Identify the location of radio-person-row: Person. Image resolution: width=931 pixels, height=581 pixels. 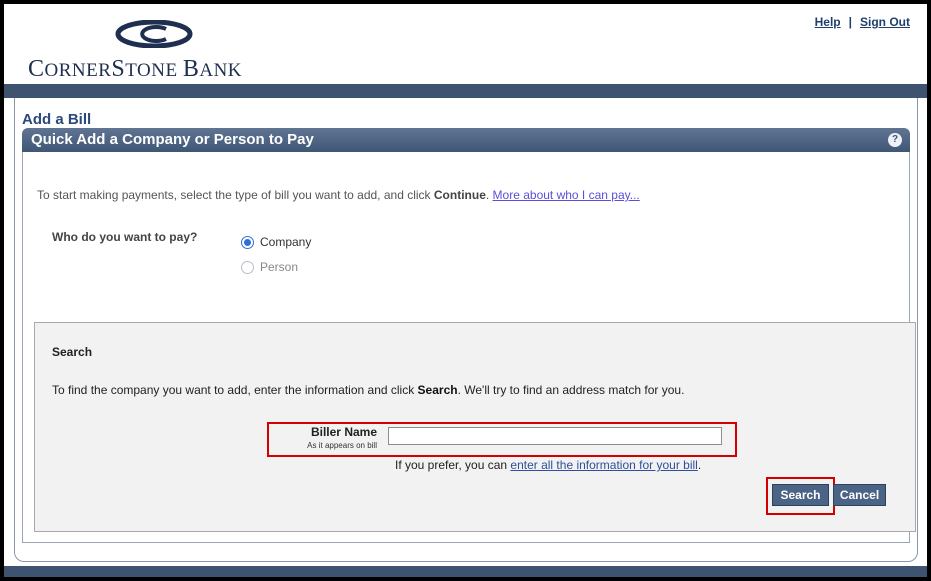
(269, 267).